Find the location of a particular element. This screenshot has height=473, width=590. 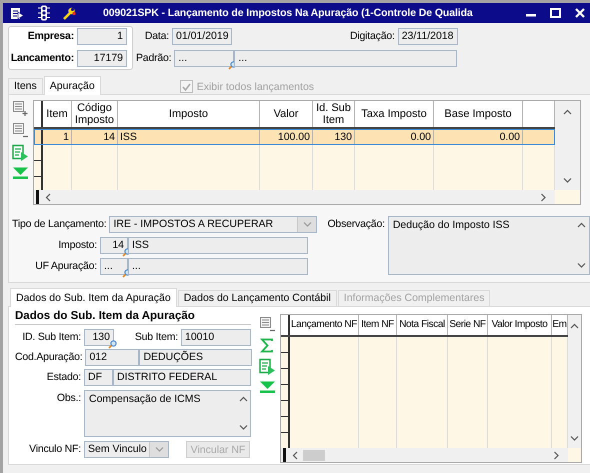

field-label: Tipo de Lançamento: is located at coordinates (60, 224).